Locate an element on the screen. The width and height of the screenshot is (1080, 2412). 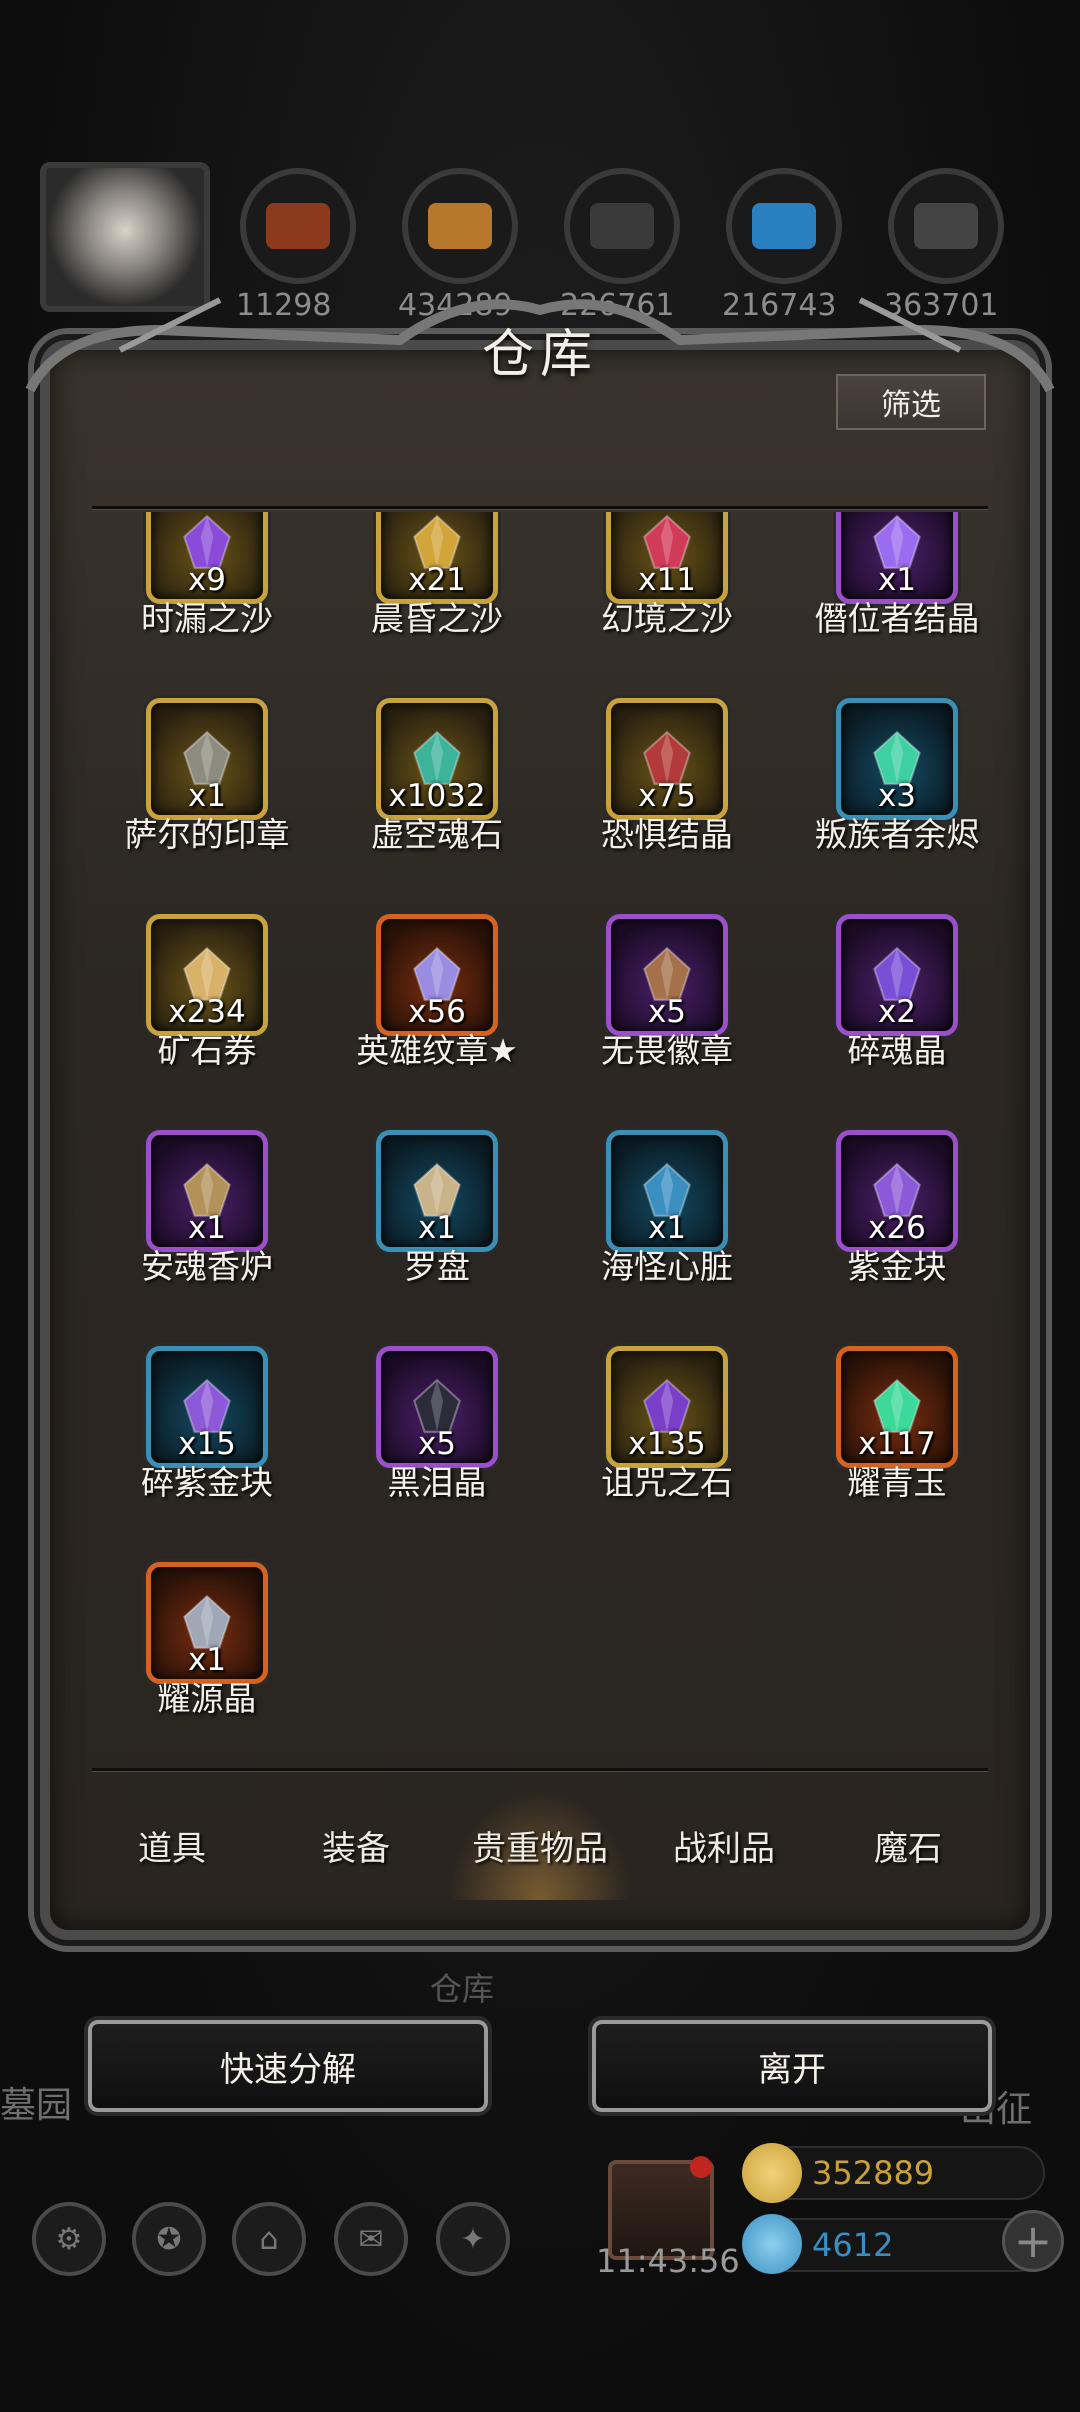
gem-amount: 4612 is located at coordinates (853, 2245).